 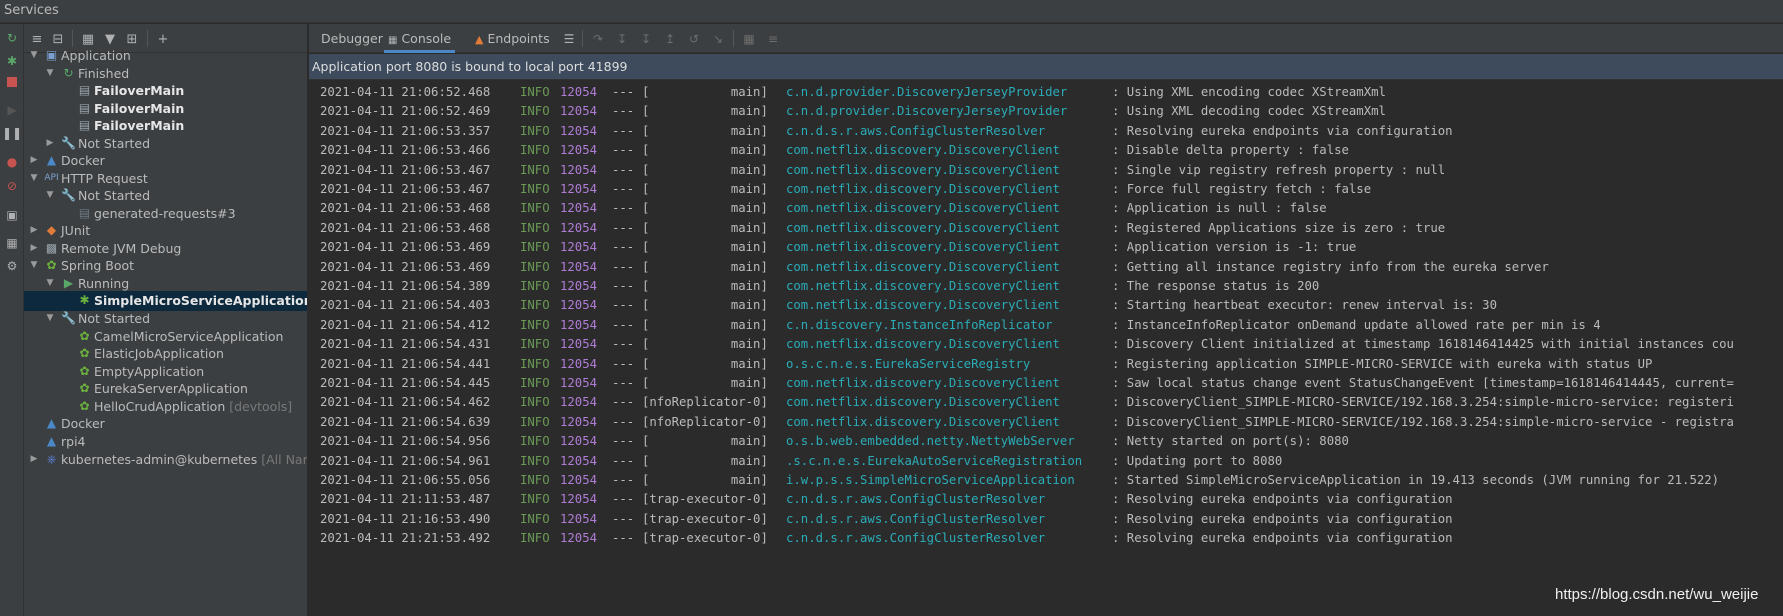 I want to click on tree-item-eurekaserverapplication: ✿ EurekaServerApplication, so click(x=165, y=389).